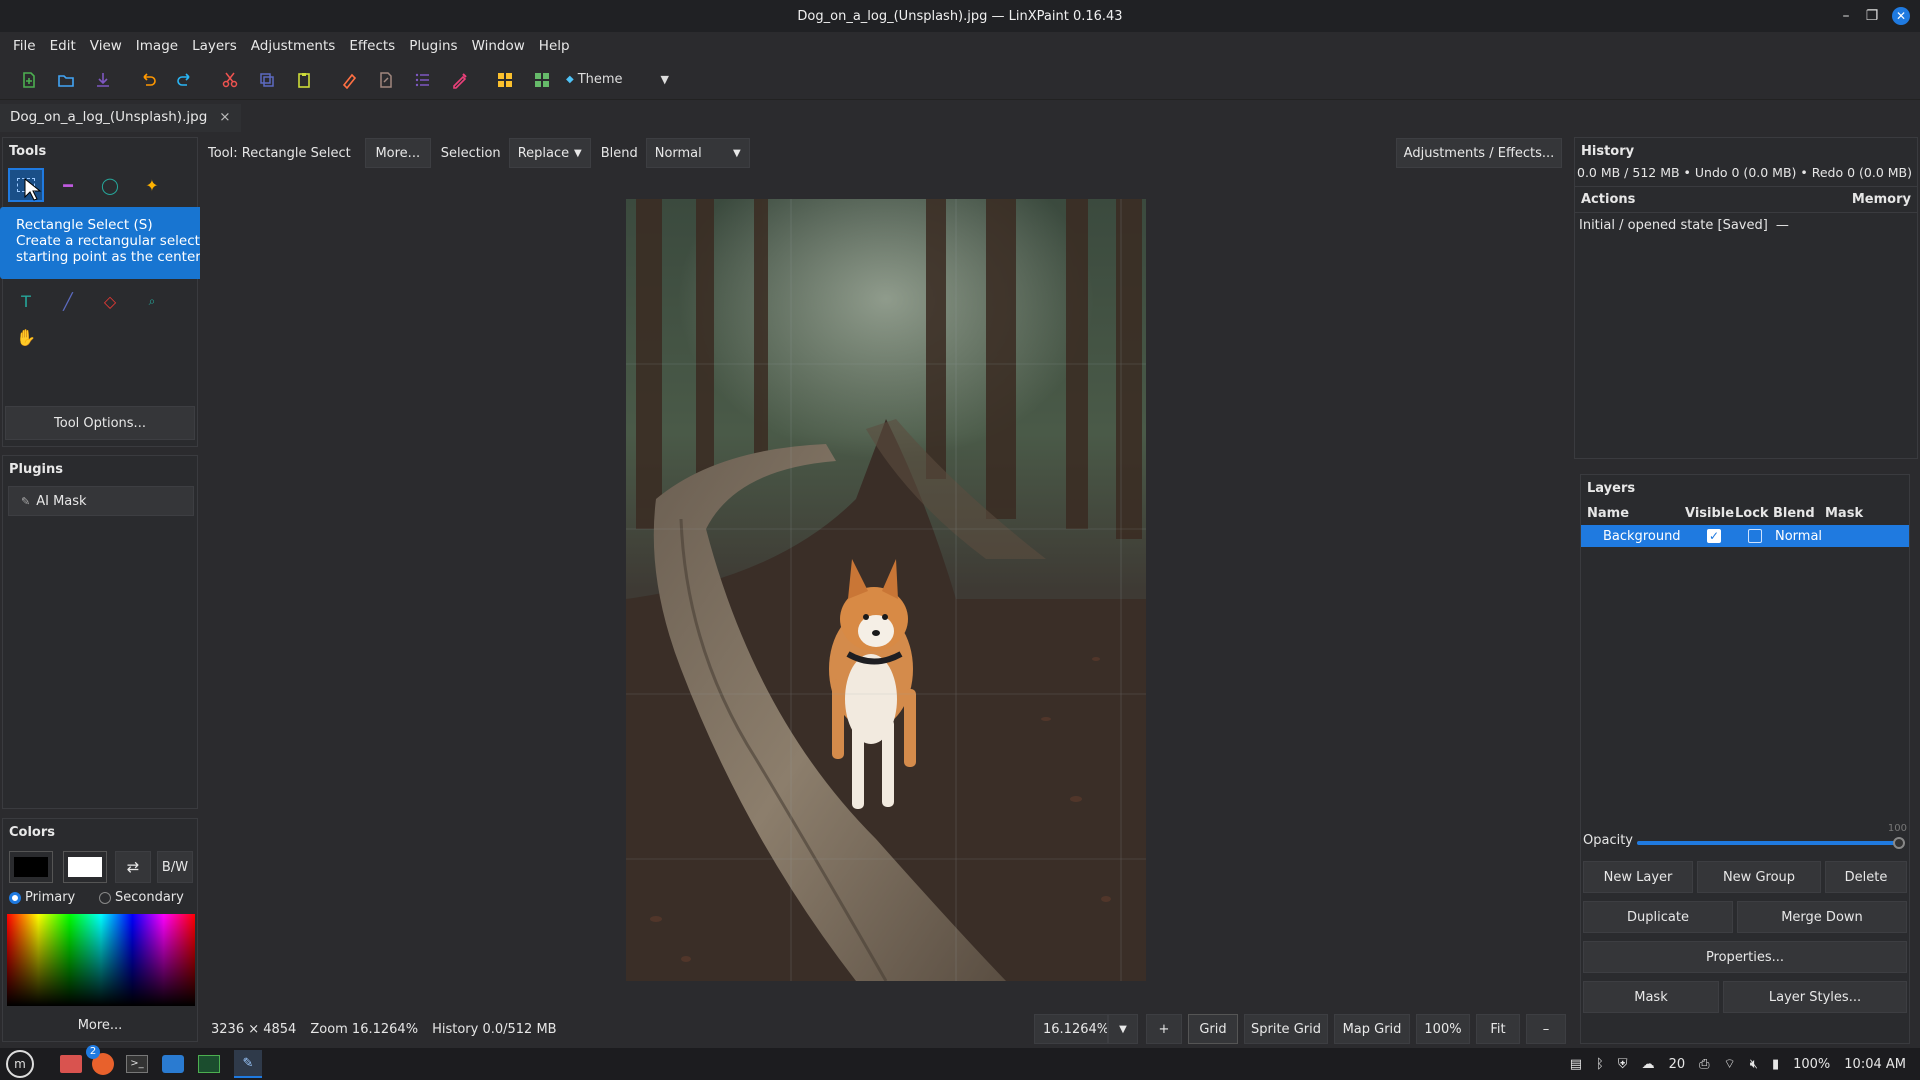 This screenshot has width=1920, height=1080. I want to click on plugin-ai-mask: ✎ AI Mask, so click(101, 501).